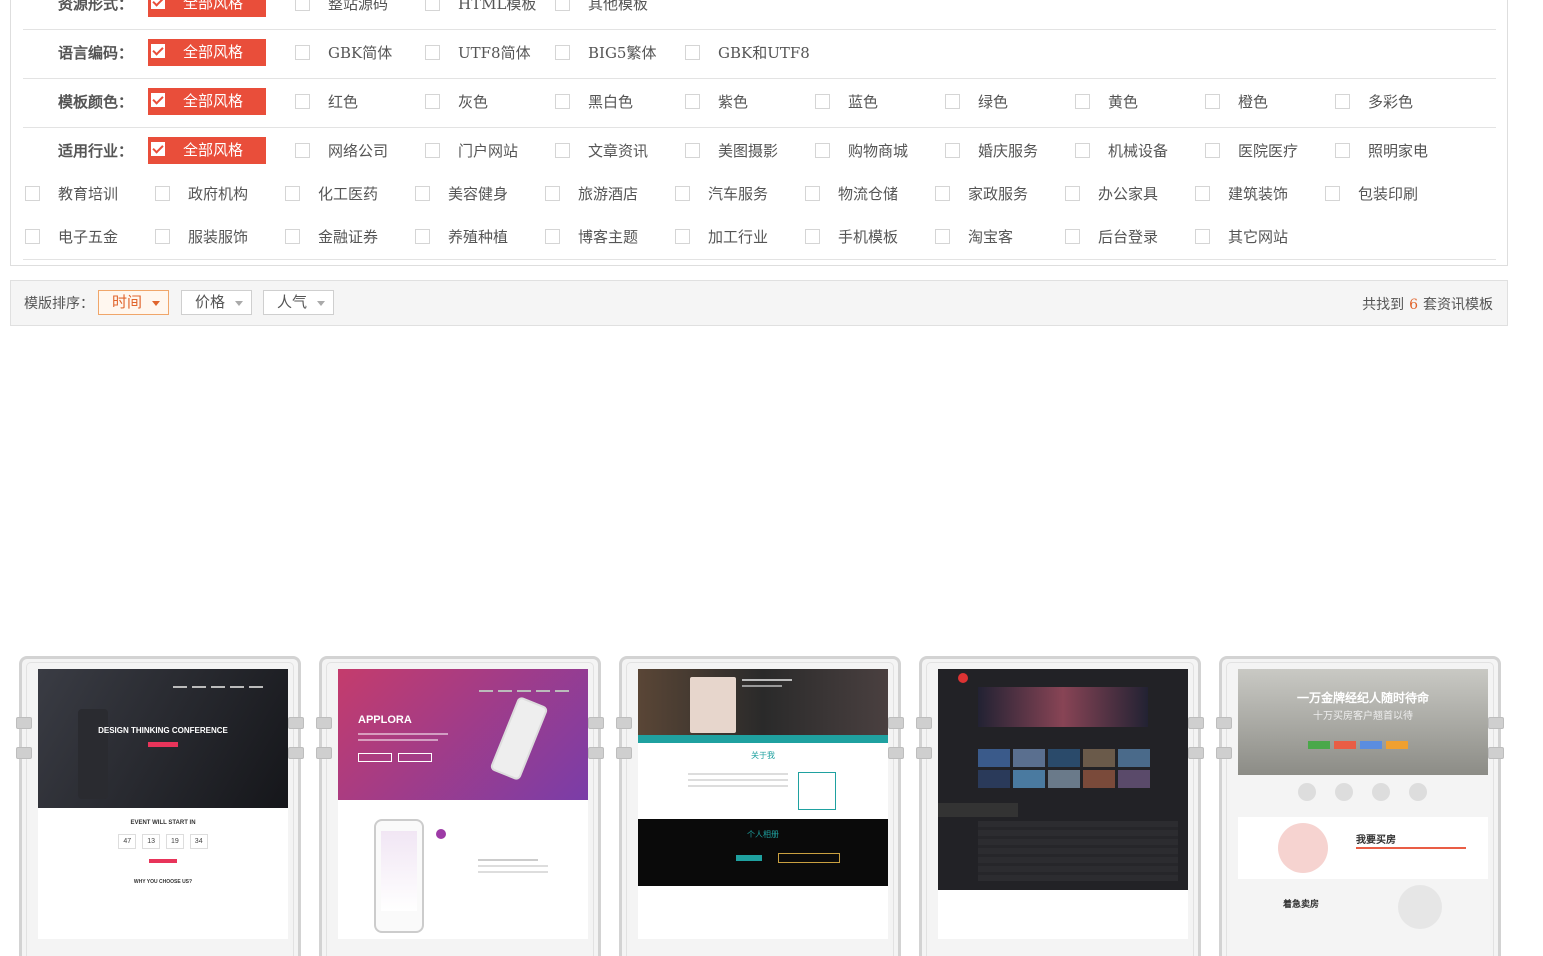  What do you see at coordinates (759, 54) in the screenshot?
I see `filter-row-encoding: 语言编码： 全部风格 GBK简体 UTF8简体 BIG5繁体 GBK和UTF8` at bounding box center [759, 54].